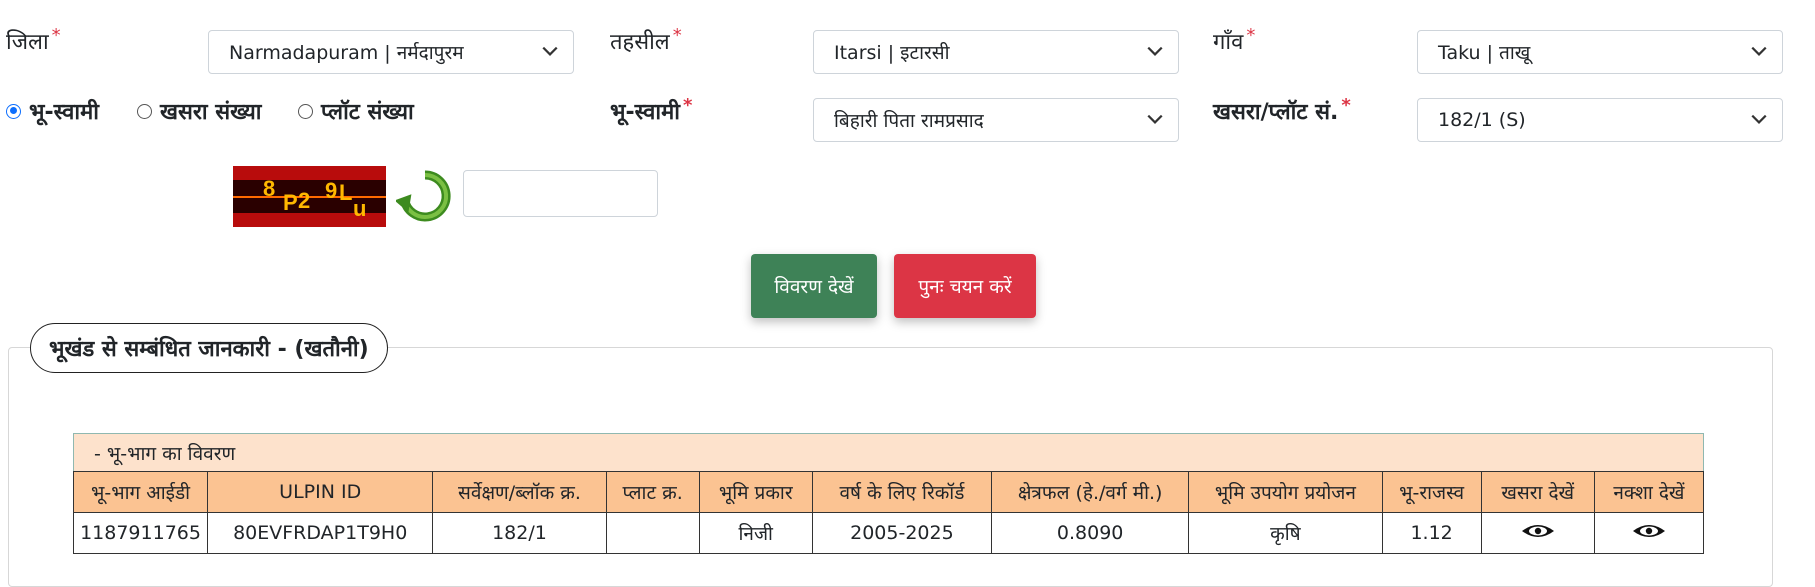 Image resolution: width=1815 pixels, height=587 pixels. Describe the element at coordinates (652, 492) in the screenshot. I see `table-header: प्लाट क्र.` at that location.